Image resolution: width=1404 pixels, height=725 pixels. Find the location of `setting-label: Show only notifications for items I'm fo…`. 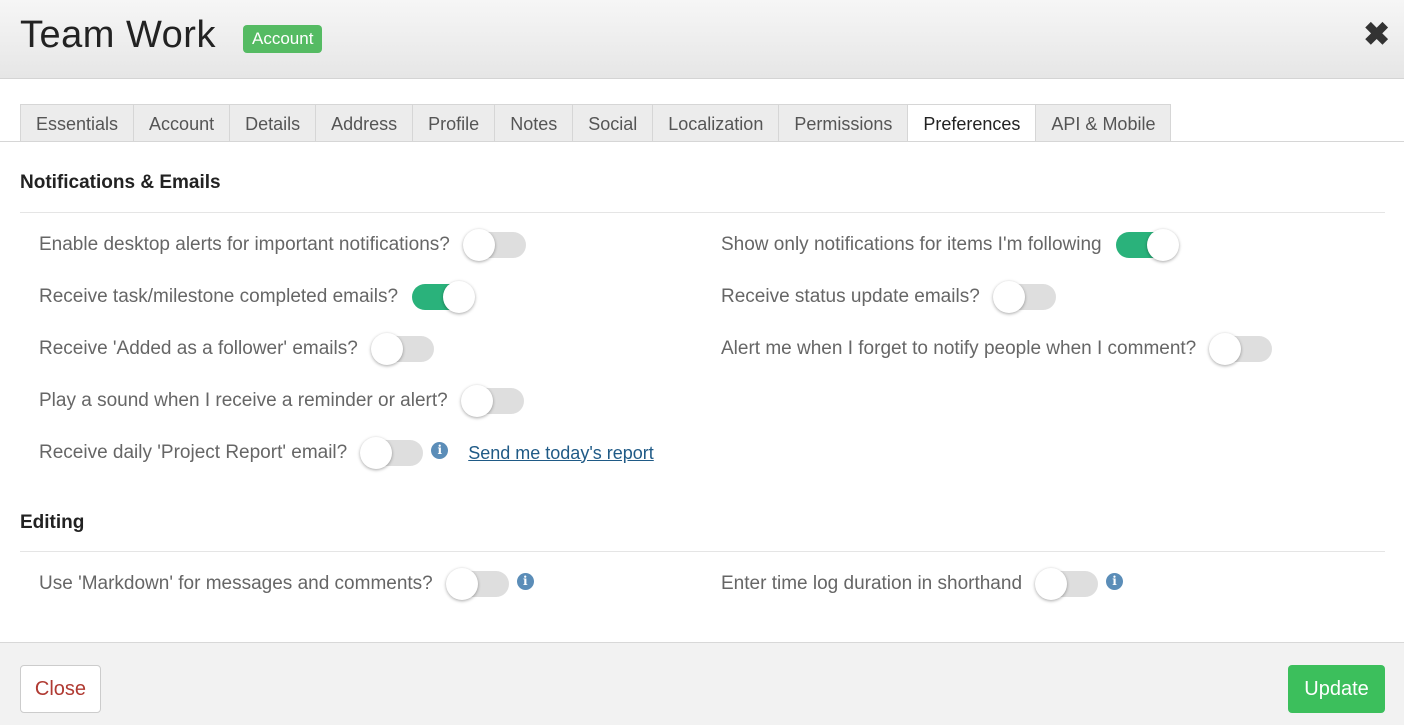

setting-label: Show only notifications for items I'm fo… is located at coordinates (911, 244).